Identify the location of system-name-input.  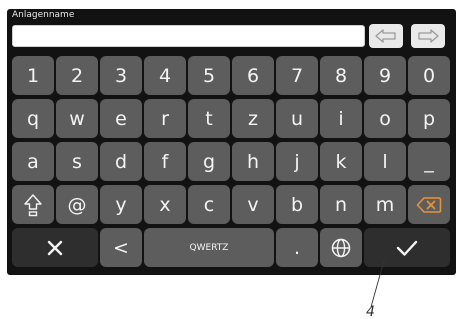
(188, 36).